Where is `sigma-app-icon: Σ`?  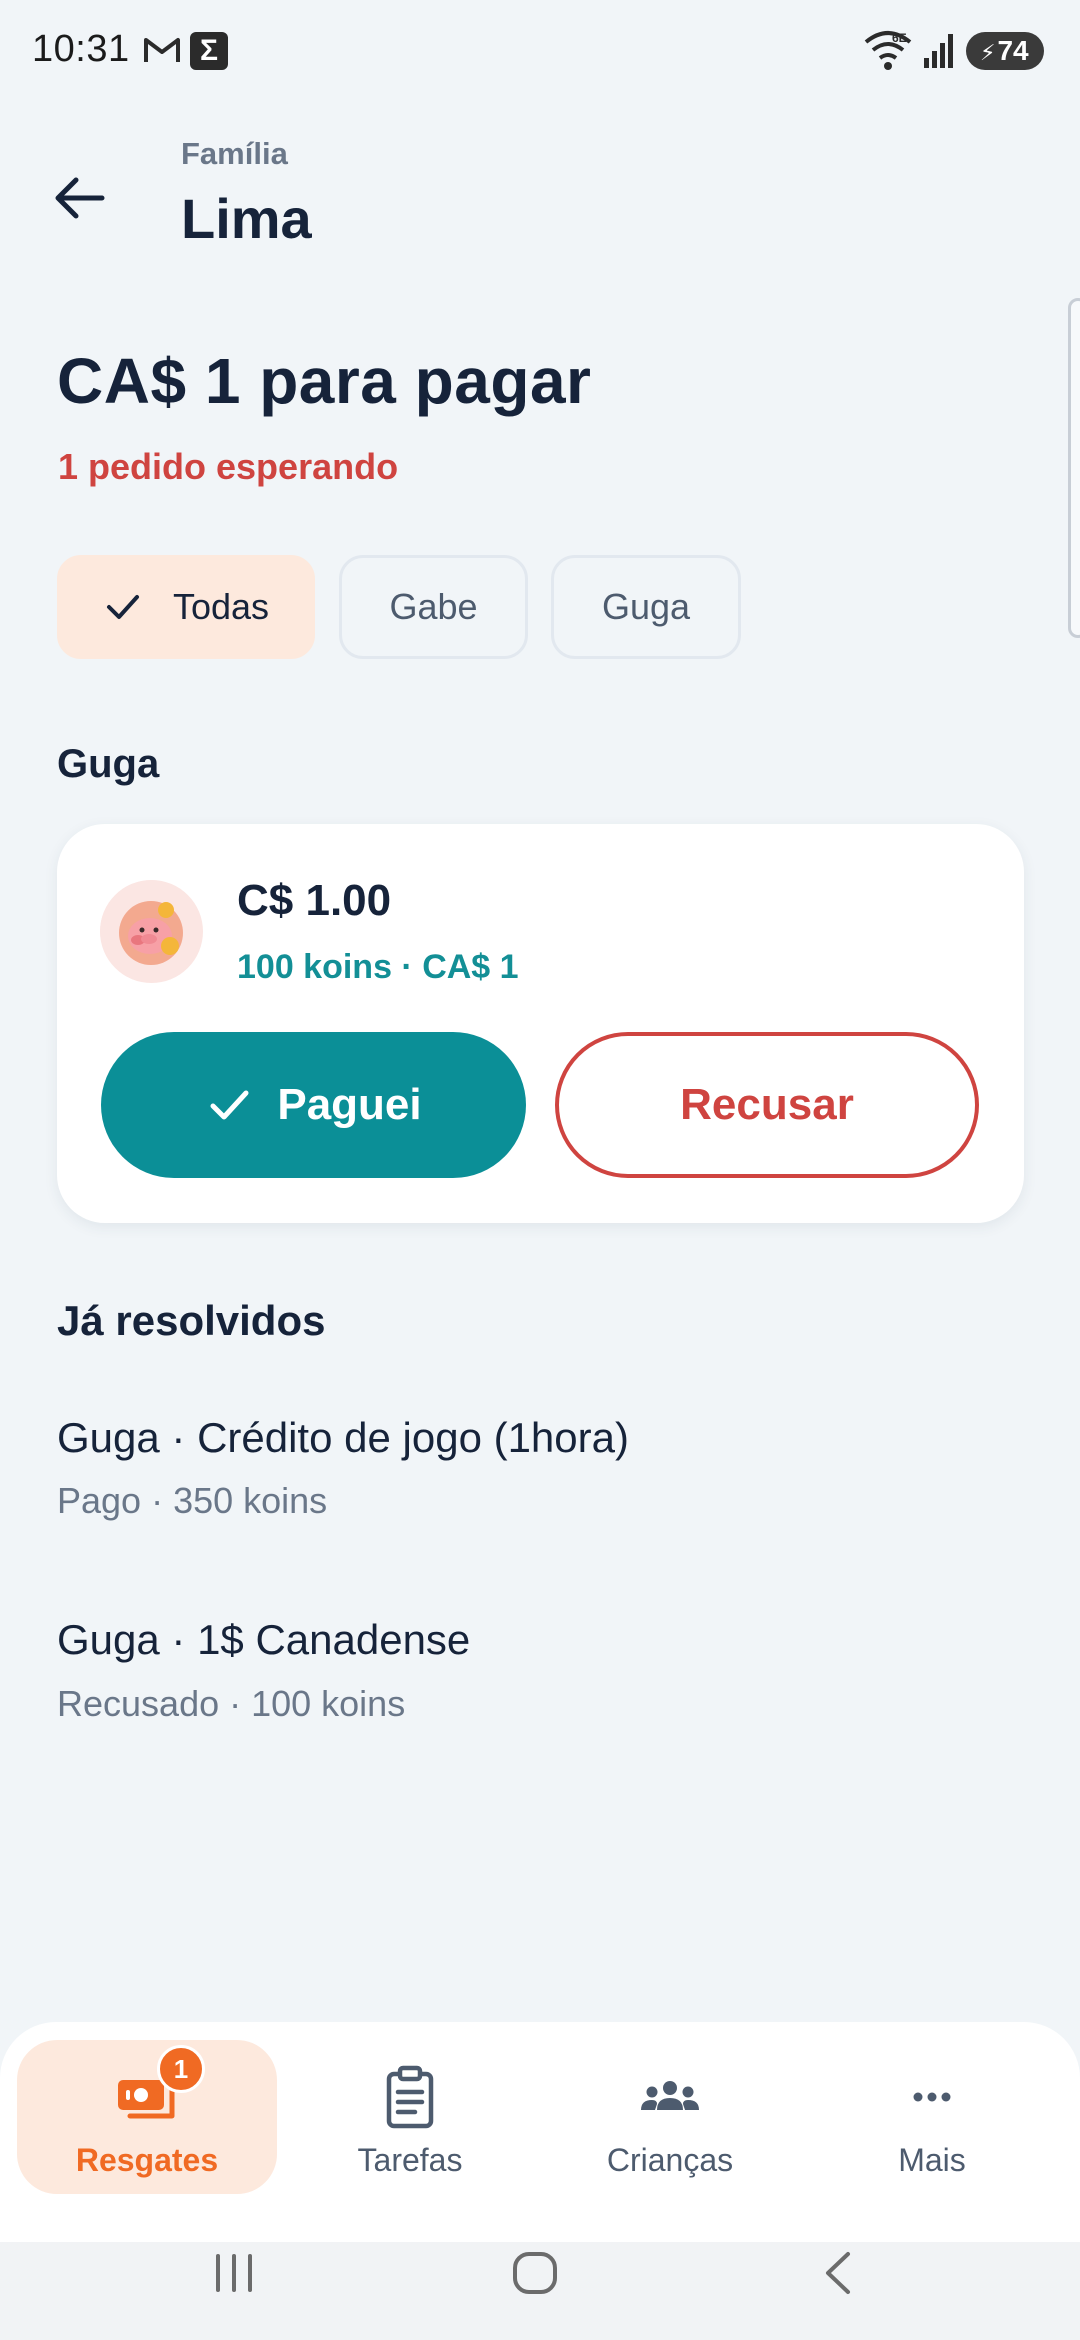 sigma-app-icon: Σ is located at coordinates (209, 51).